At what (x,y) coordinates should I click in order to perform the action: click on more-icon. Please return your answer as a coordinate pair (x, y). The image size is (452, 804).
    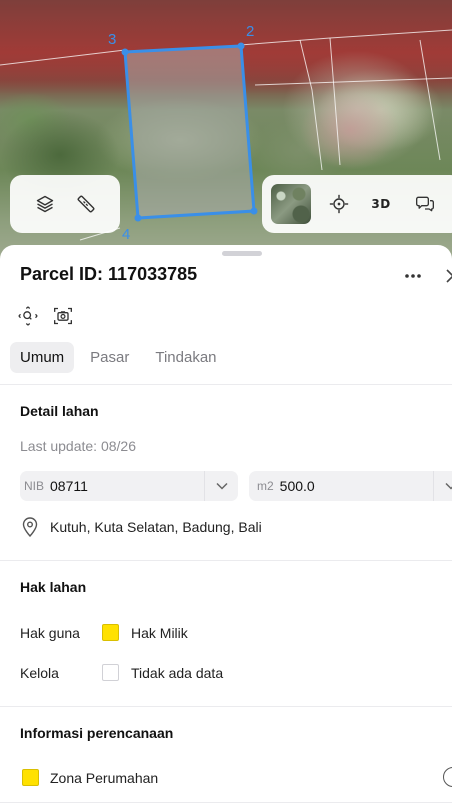
    Looking at the image, I should click on (413, 276).